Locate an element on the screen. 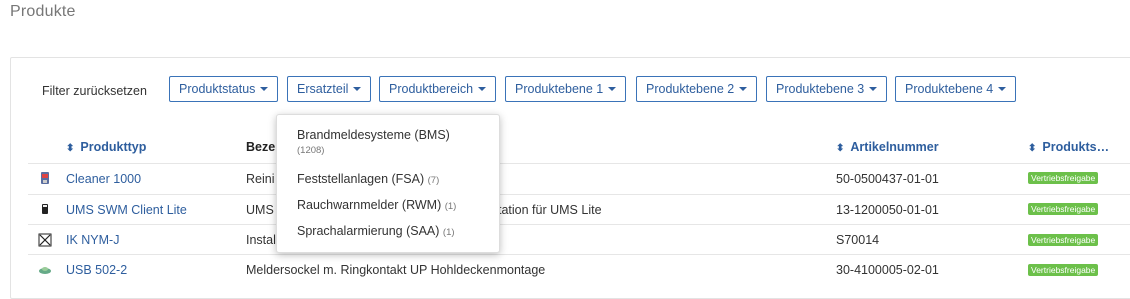  product-description-tail: tation für UMS Lite is located at coordinates (550, 210).